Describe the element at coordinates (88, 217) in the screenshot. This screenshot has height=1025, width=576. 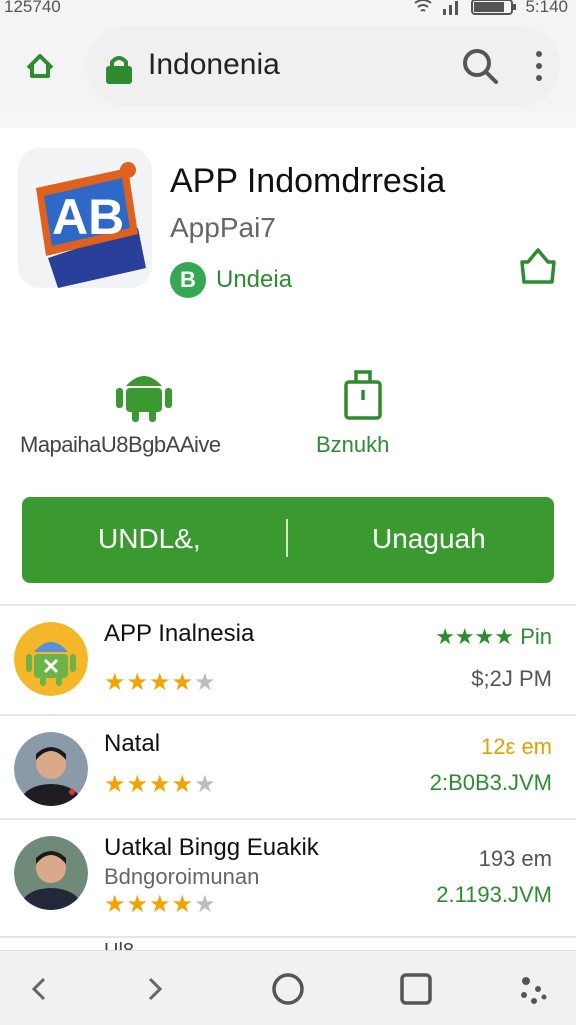
I see `app-icon-letters: AB` at that location.